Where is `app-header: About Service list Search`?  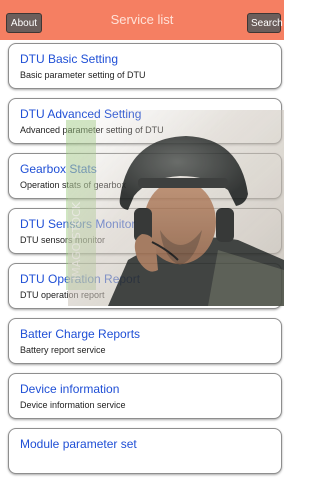
app-header: About Service list Search is located at coordinates (142, 20).